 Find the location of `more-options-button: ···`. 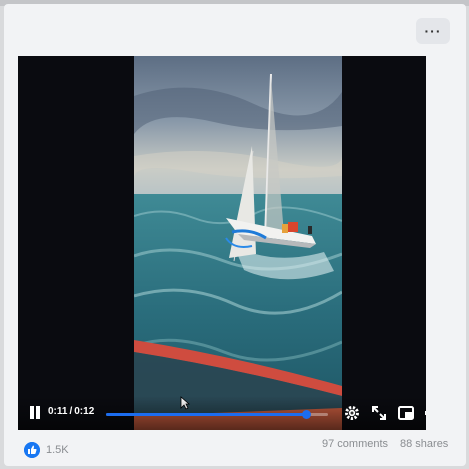

more-options-button: ··· is located at coordinates (433, 31).